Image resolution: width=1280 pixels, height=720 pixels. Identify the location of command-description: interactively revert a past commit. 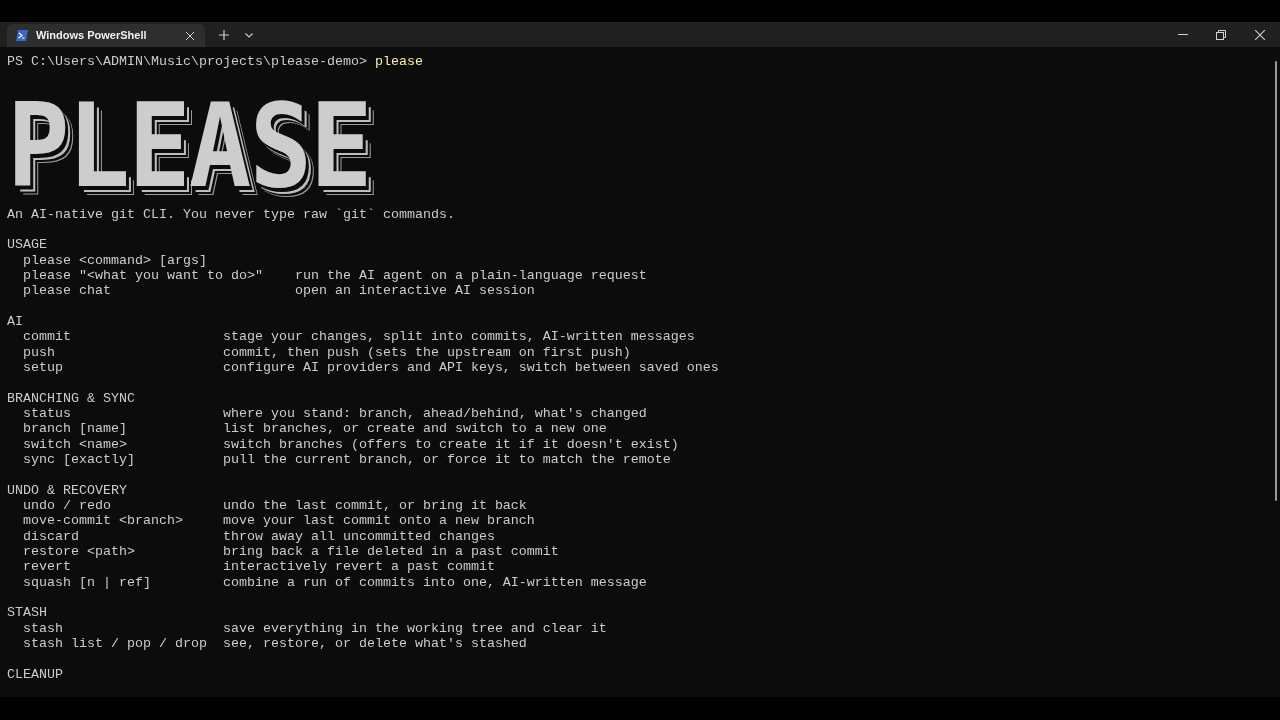
(358, 567).